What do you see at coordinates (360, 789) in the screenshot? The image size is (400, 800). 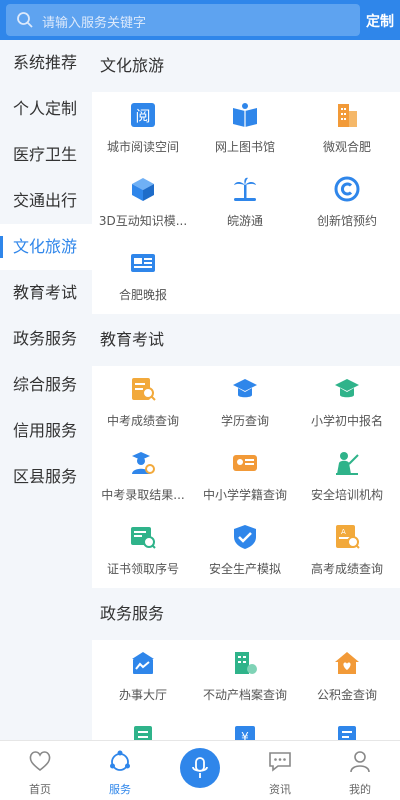 I see `tab-label: 我的` at bounding box center [360, 789].